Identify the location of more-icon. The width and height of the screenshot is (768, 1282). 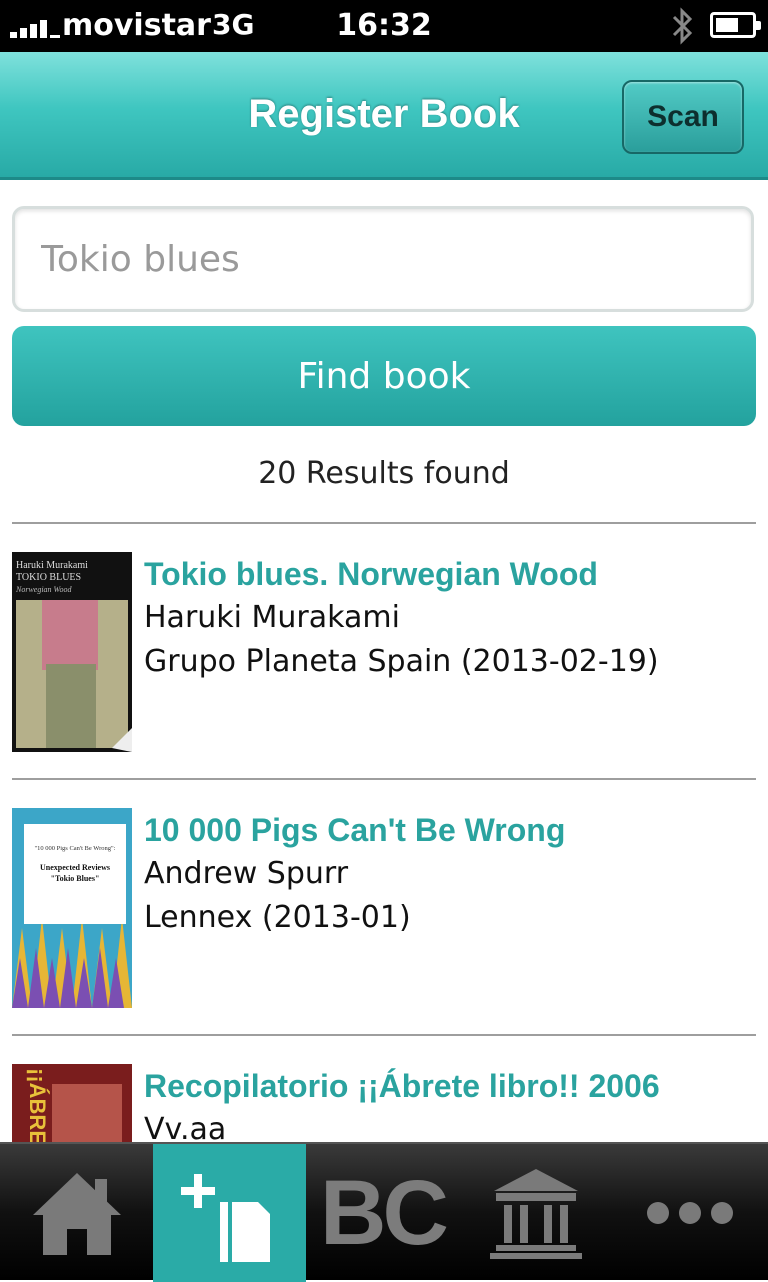
(690, 1213).